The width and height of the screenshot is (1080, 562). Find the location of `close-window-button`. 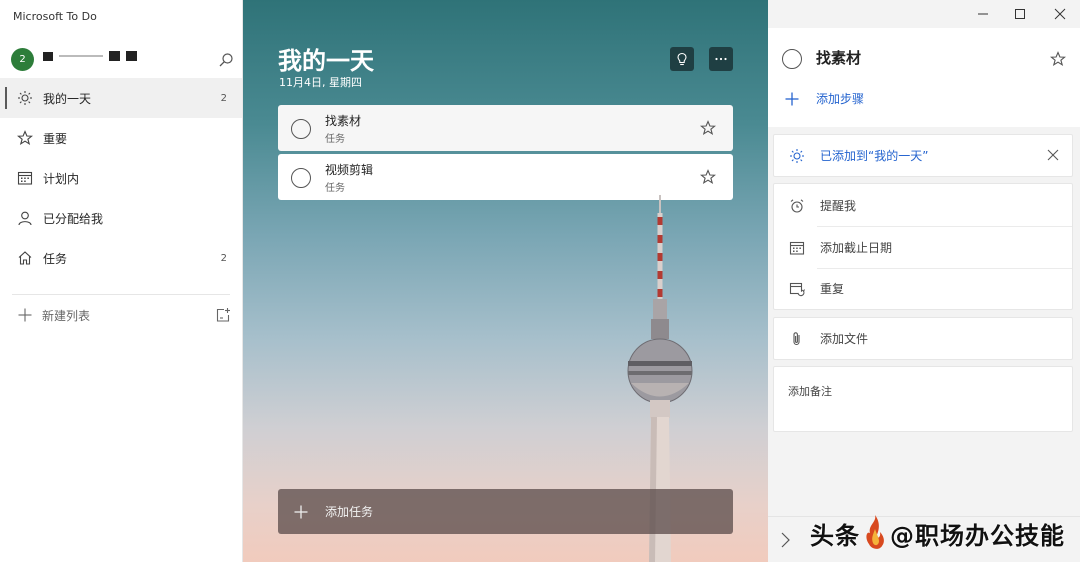

close-window-button is located at coordinates (1060, 14).